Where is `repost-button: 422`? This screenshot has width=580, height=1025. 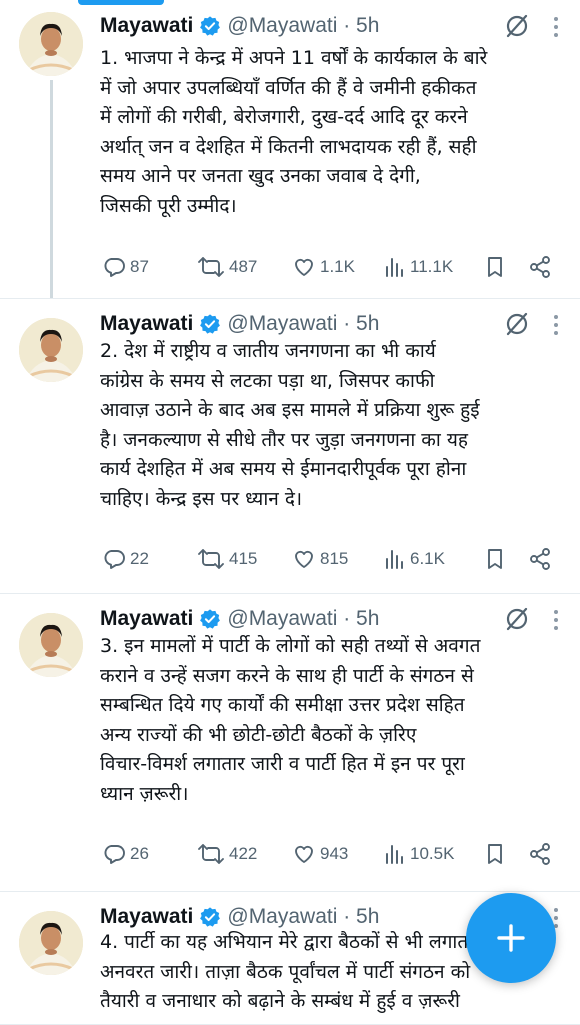
repost-button: 422 is located at coordinates (244, 854).